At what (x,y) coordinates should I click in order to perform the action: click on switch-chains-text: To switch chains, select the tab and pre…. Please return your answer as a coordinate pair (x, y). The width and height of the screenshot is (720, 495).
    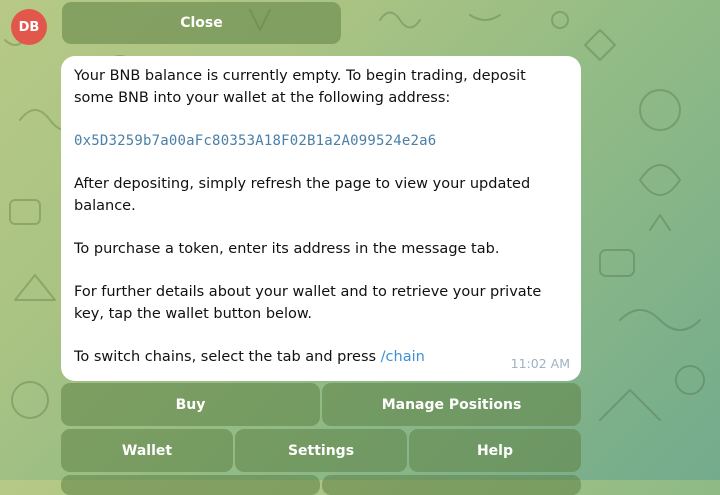
    Looking at the image, I should click on (227, 357).